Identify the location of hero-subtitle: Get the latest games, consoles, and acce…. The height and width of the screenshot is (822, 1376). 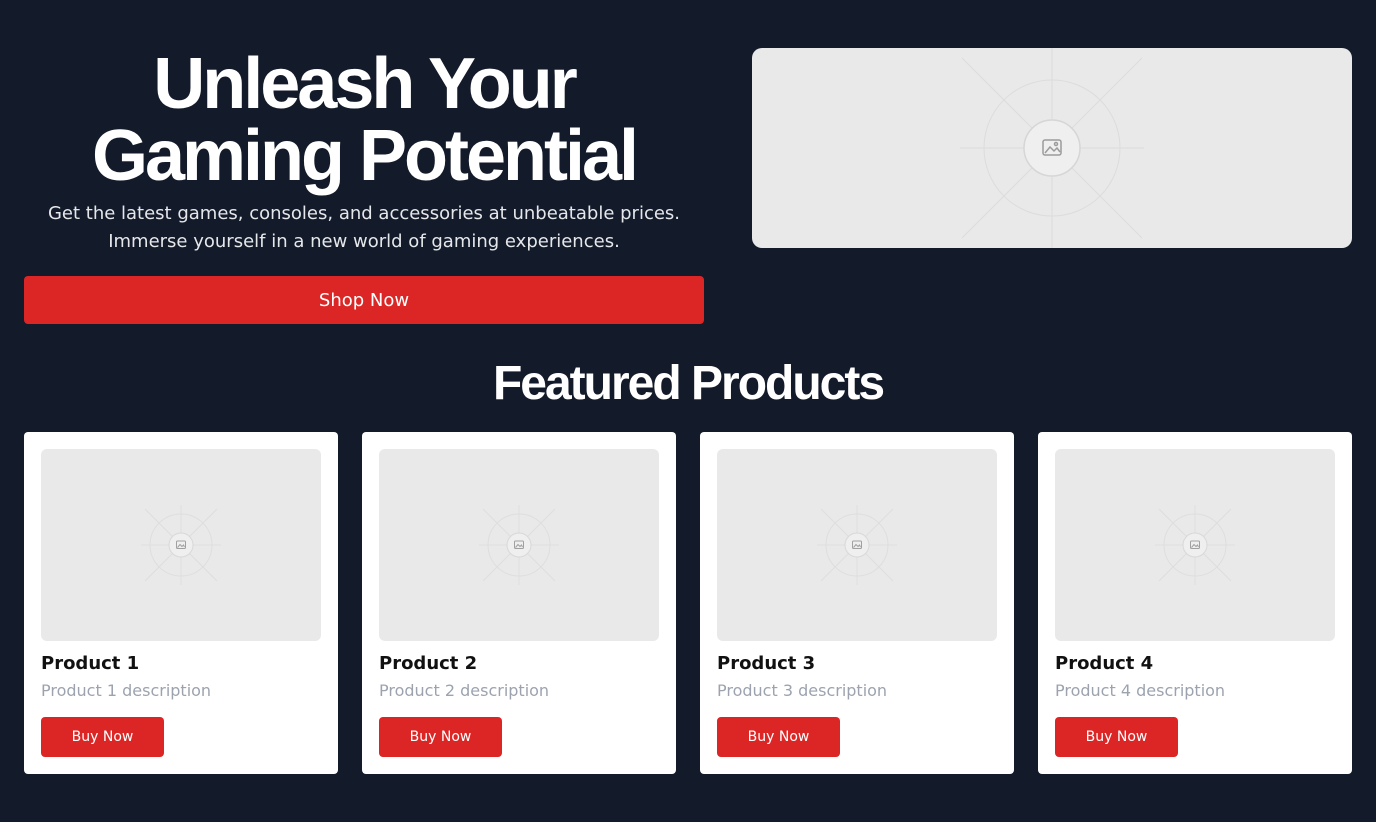
(364, 228).